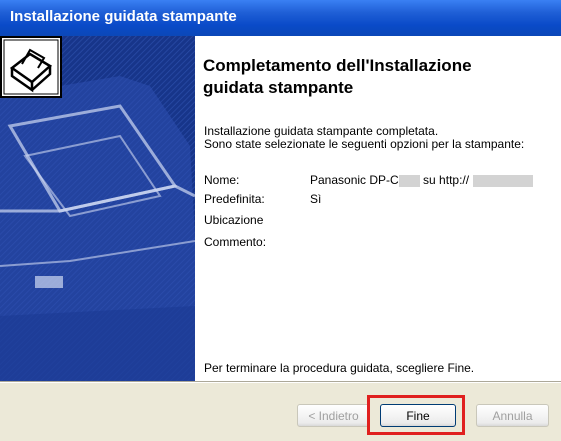 This screenshot has height=441, width=561. Describe the element at coordinates (234, 220) in the screenshot. I see `location-label: Ubicazione` at that location.